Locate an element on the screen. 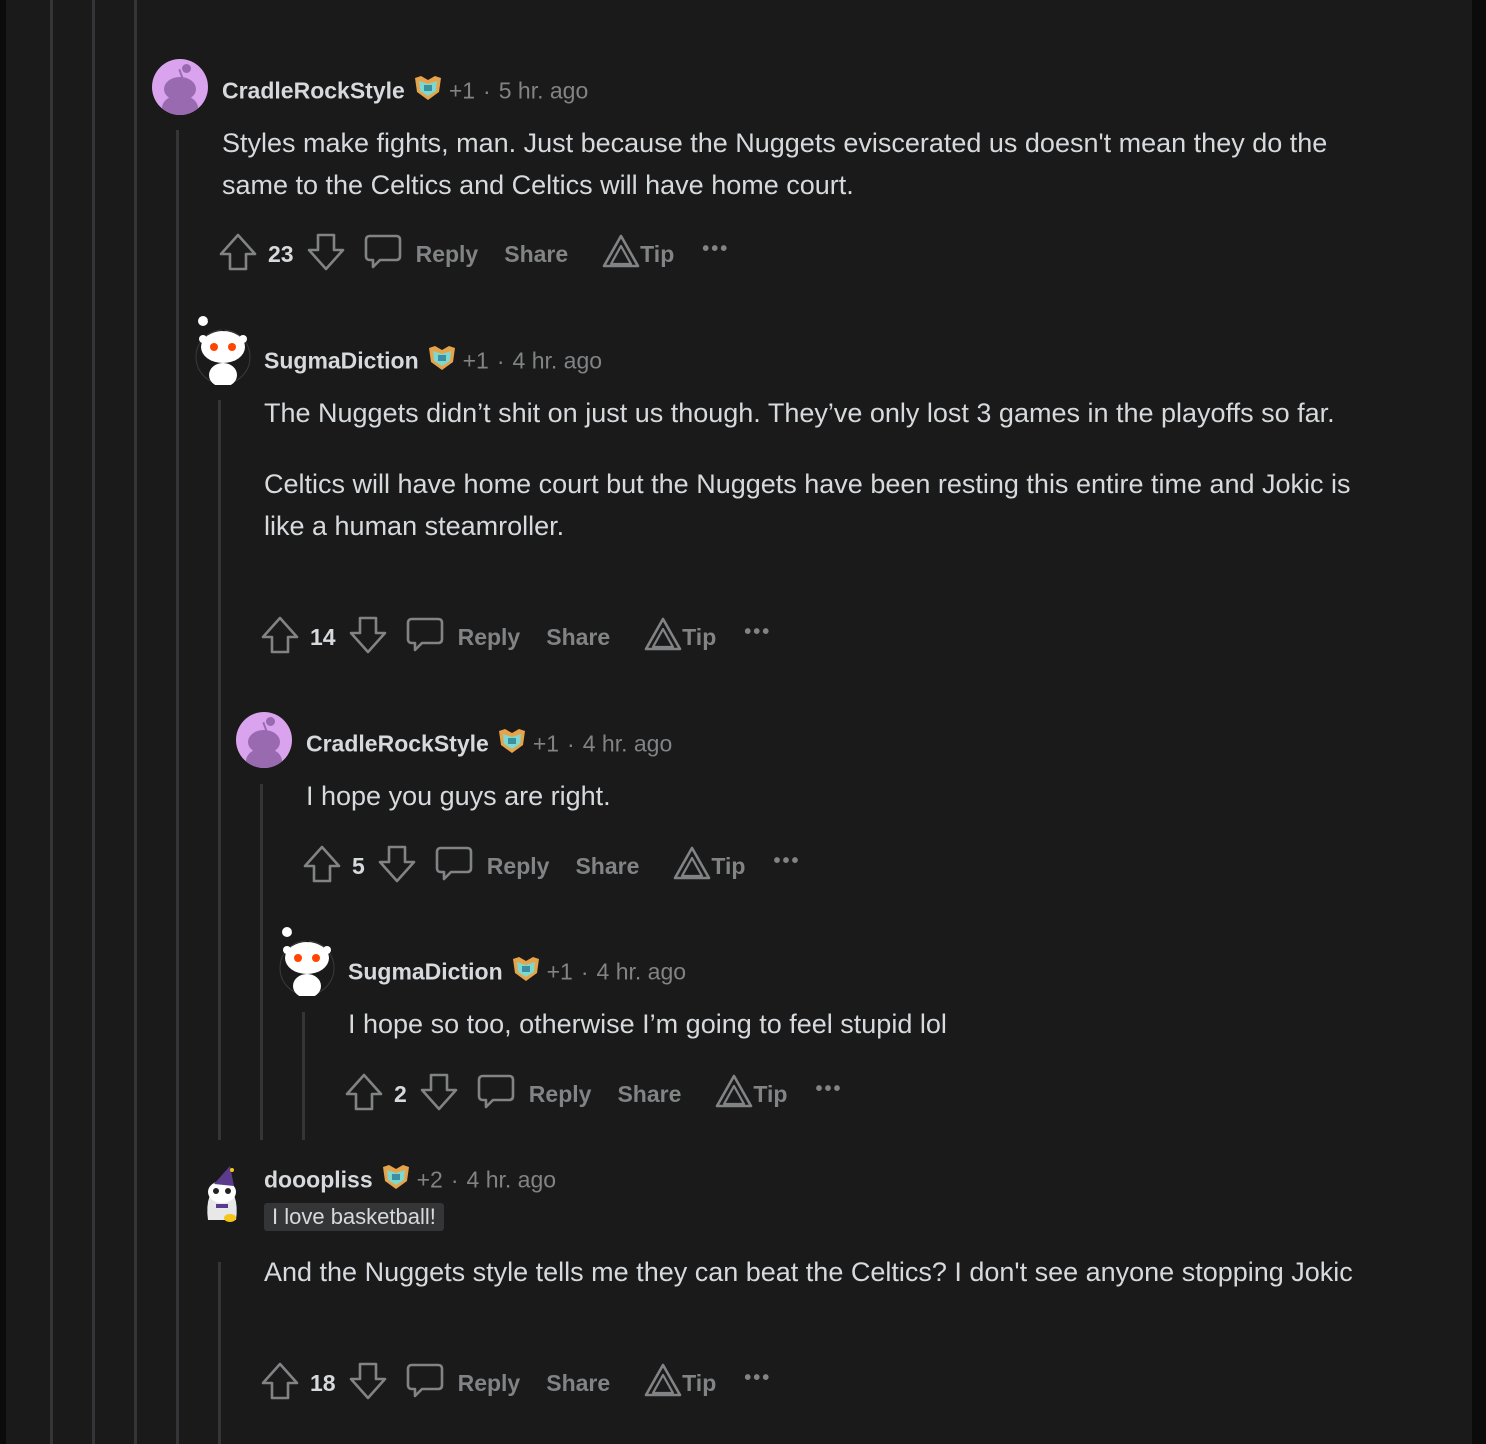 The width and height of the screenshot is (1486, 1444). user-flair: I love basketball! is located at coordinates (354, 1217).